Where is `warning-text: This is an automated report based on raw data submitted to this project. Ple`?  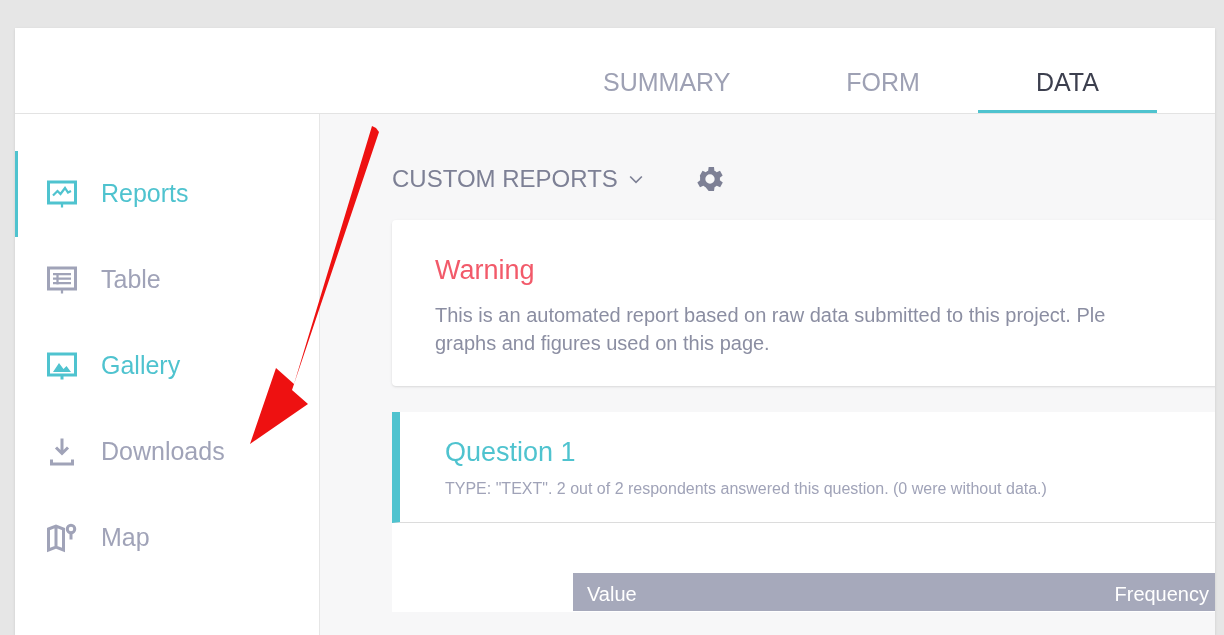 warning-text: This is an automated report based on raw data submitted to this project. Ple is located at coordinates (771, 315).